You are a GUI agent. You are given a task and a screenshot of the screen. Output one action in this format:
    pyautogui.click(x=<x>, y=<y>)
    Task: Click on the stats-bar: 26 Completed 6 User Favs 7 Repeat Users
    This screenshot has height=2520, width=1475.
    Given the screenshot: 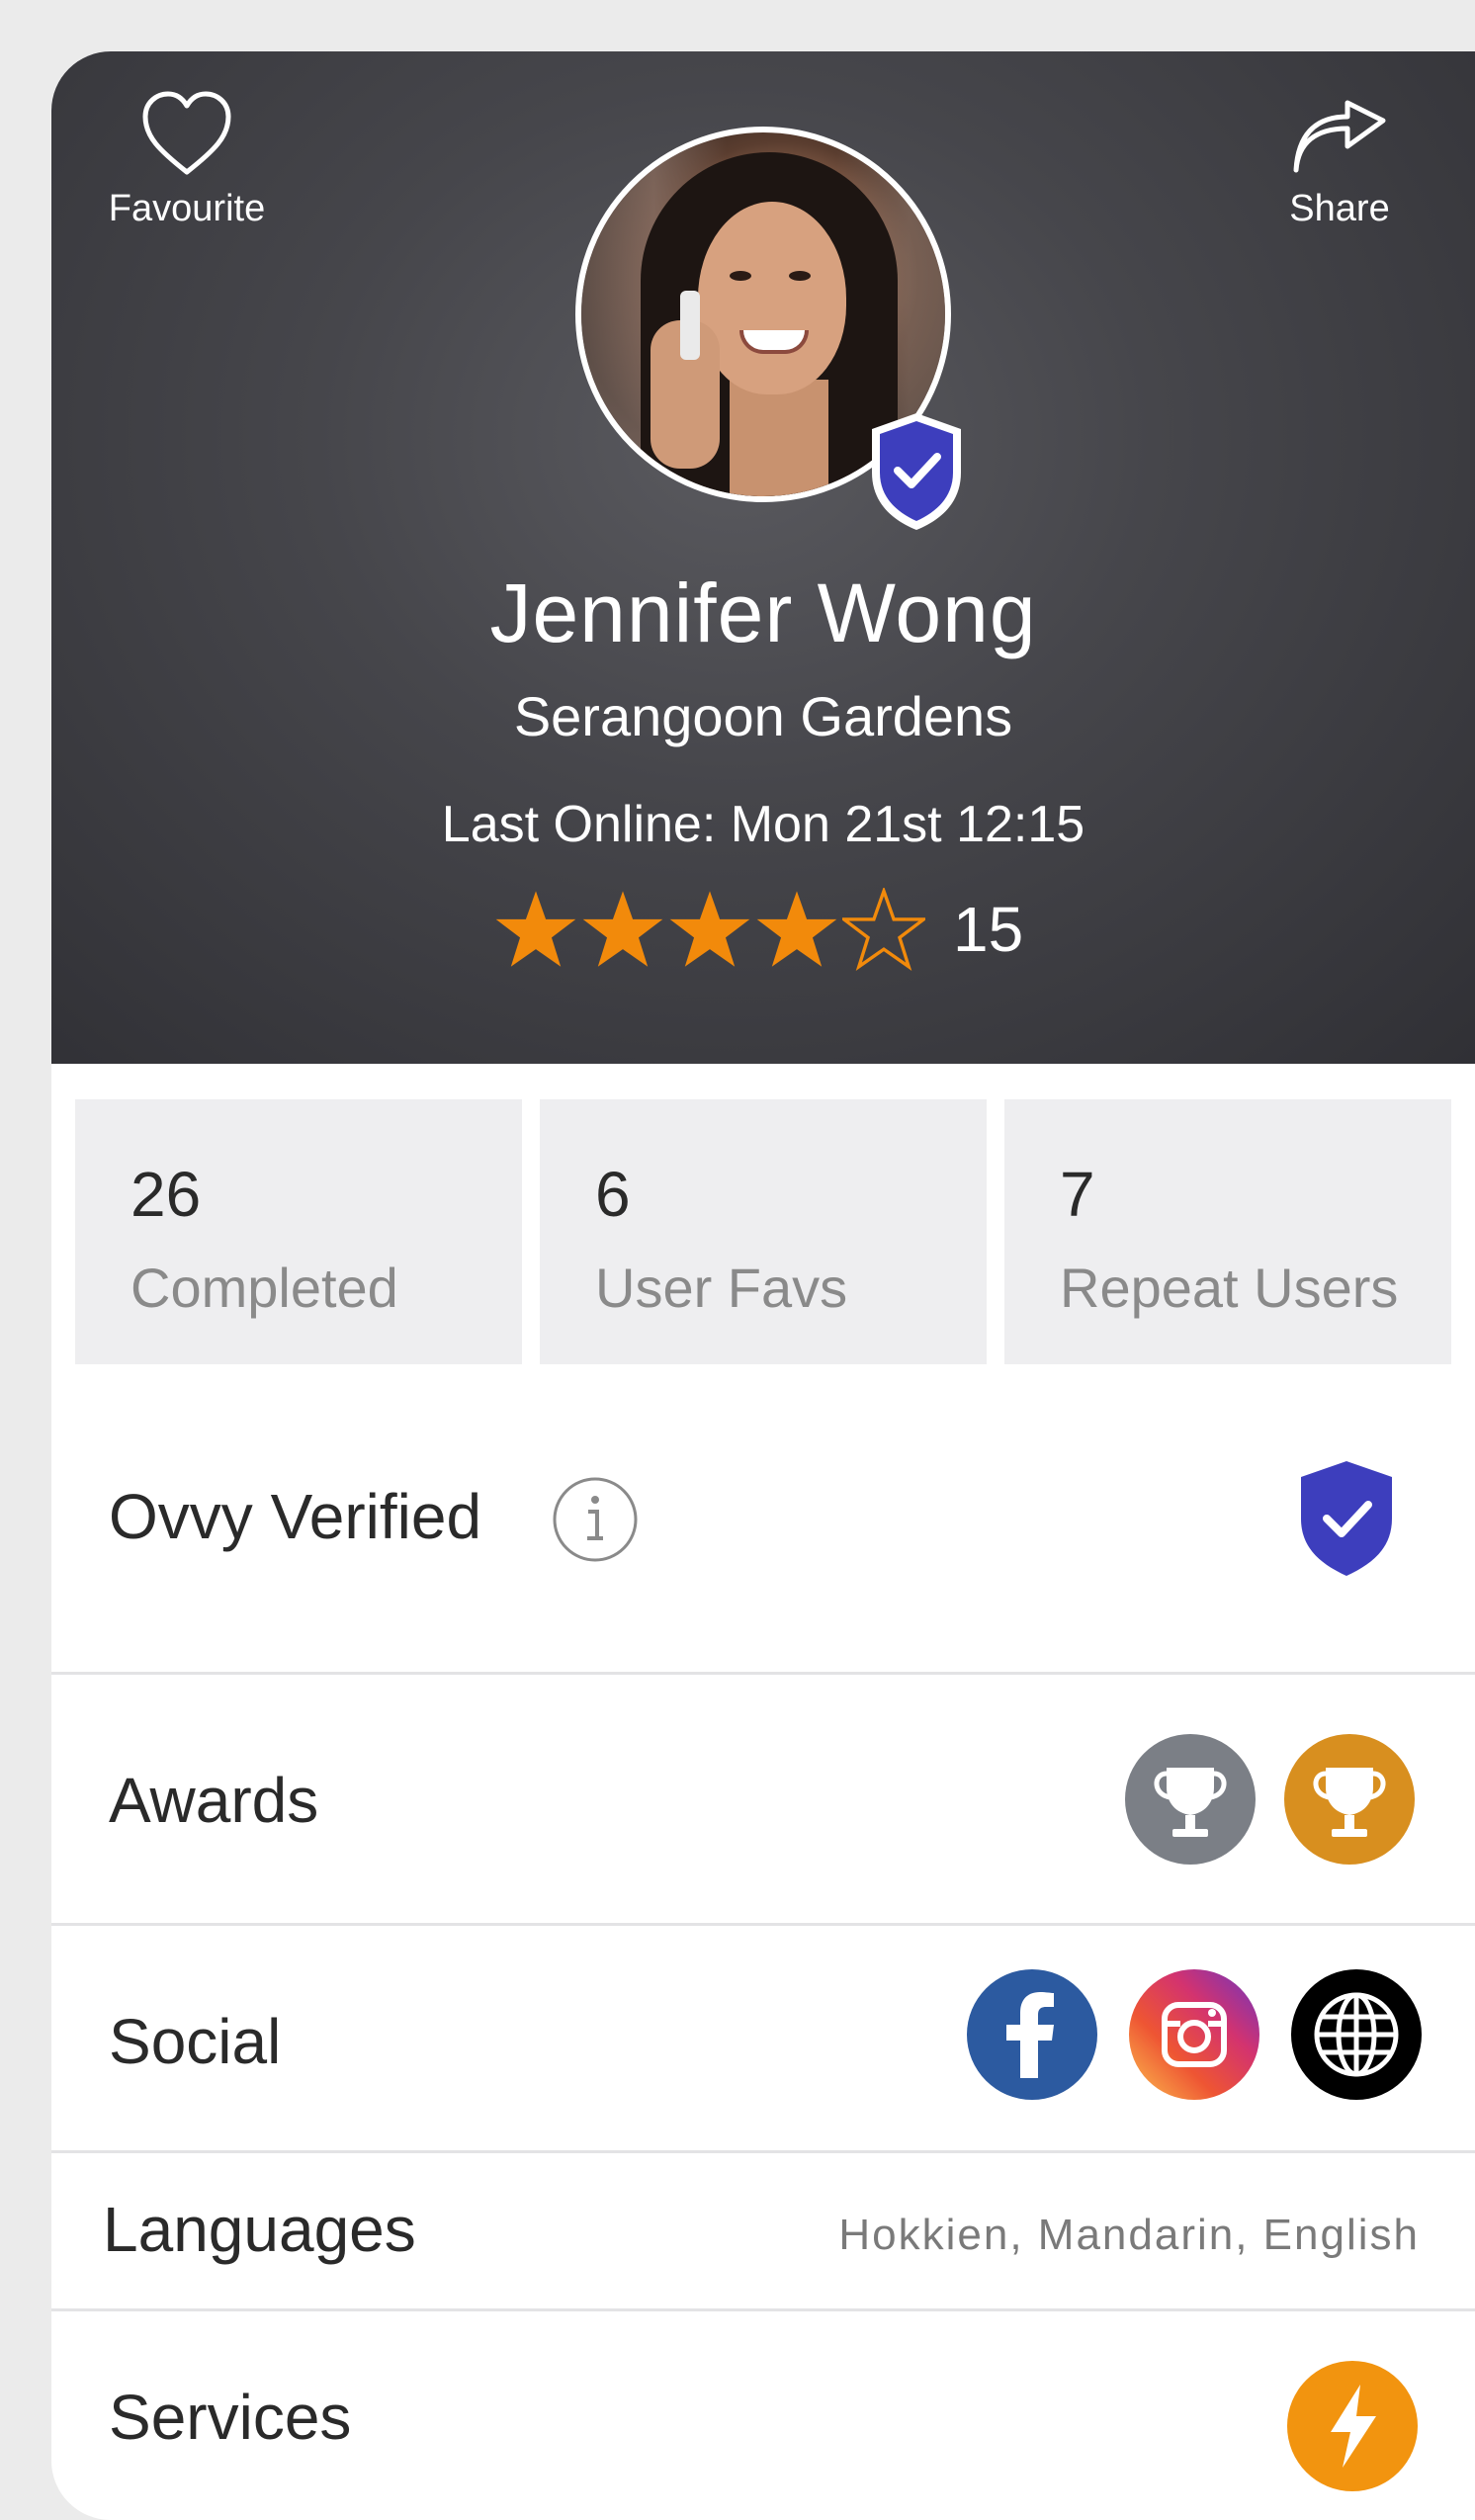 What is the action you would take?
    pyautogui.click(x=763, y=1231)
    